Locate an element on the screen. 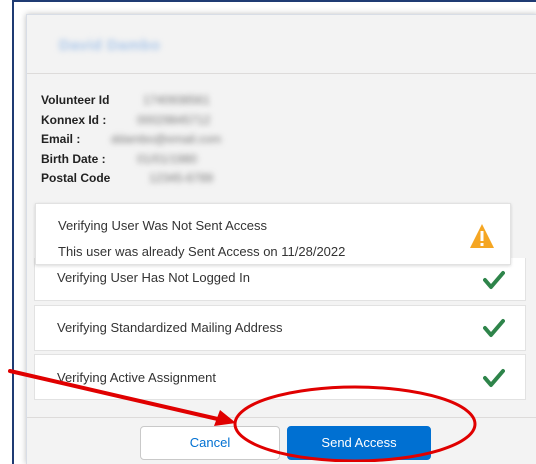  birth-date-value: 01/01/1980 is located at coordinates (167, 158).